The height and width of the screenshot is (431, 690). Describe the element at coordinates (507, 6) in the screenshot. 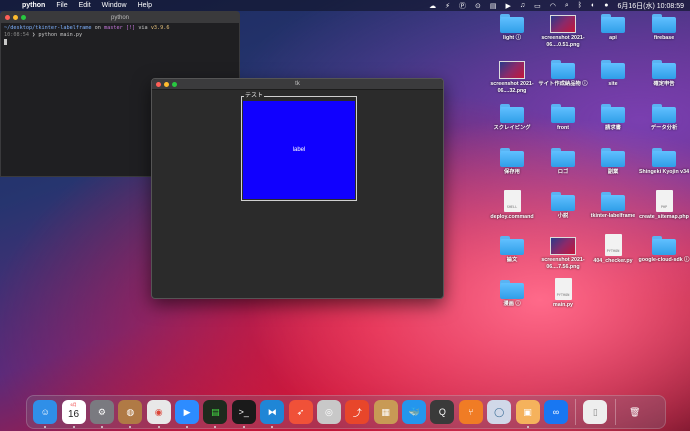

I see `play-icon: ▶` at that location.